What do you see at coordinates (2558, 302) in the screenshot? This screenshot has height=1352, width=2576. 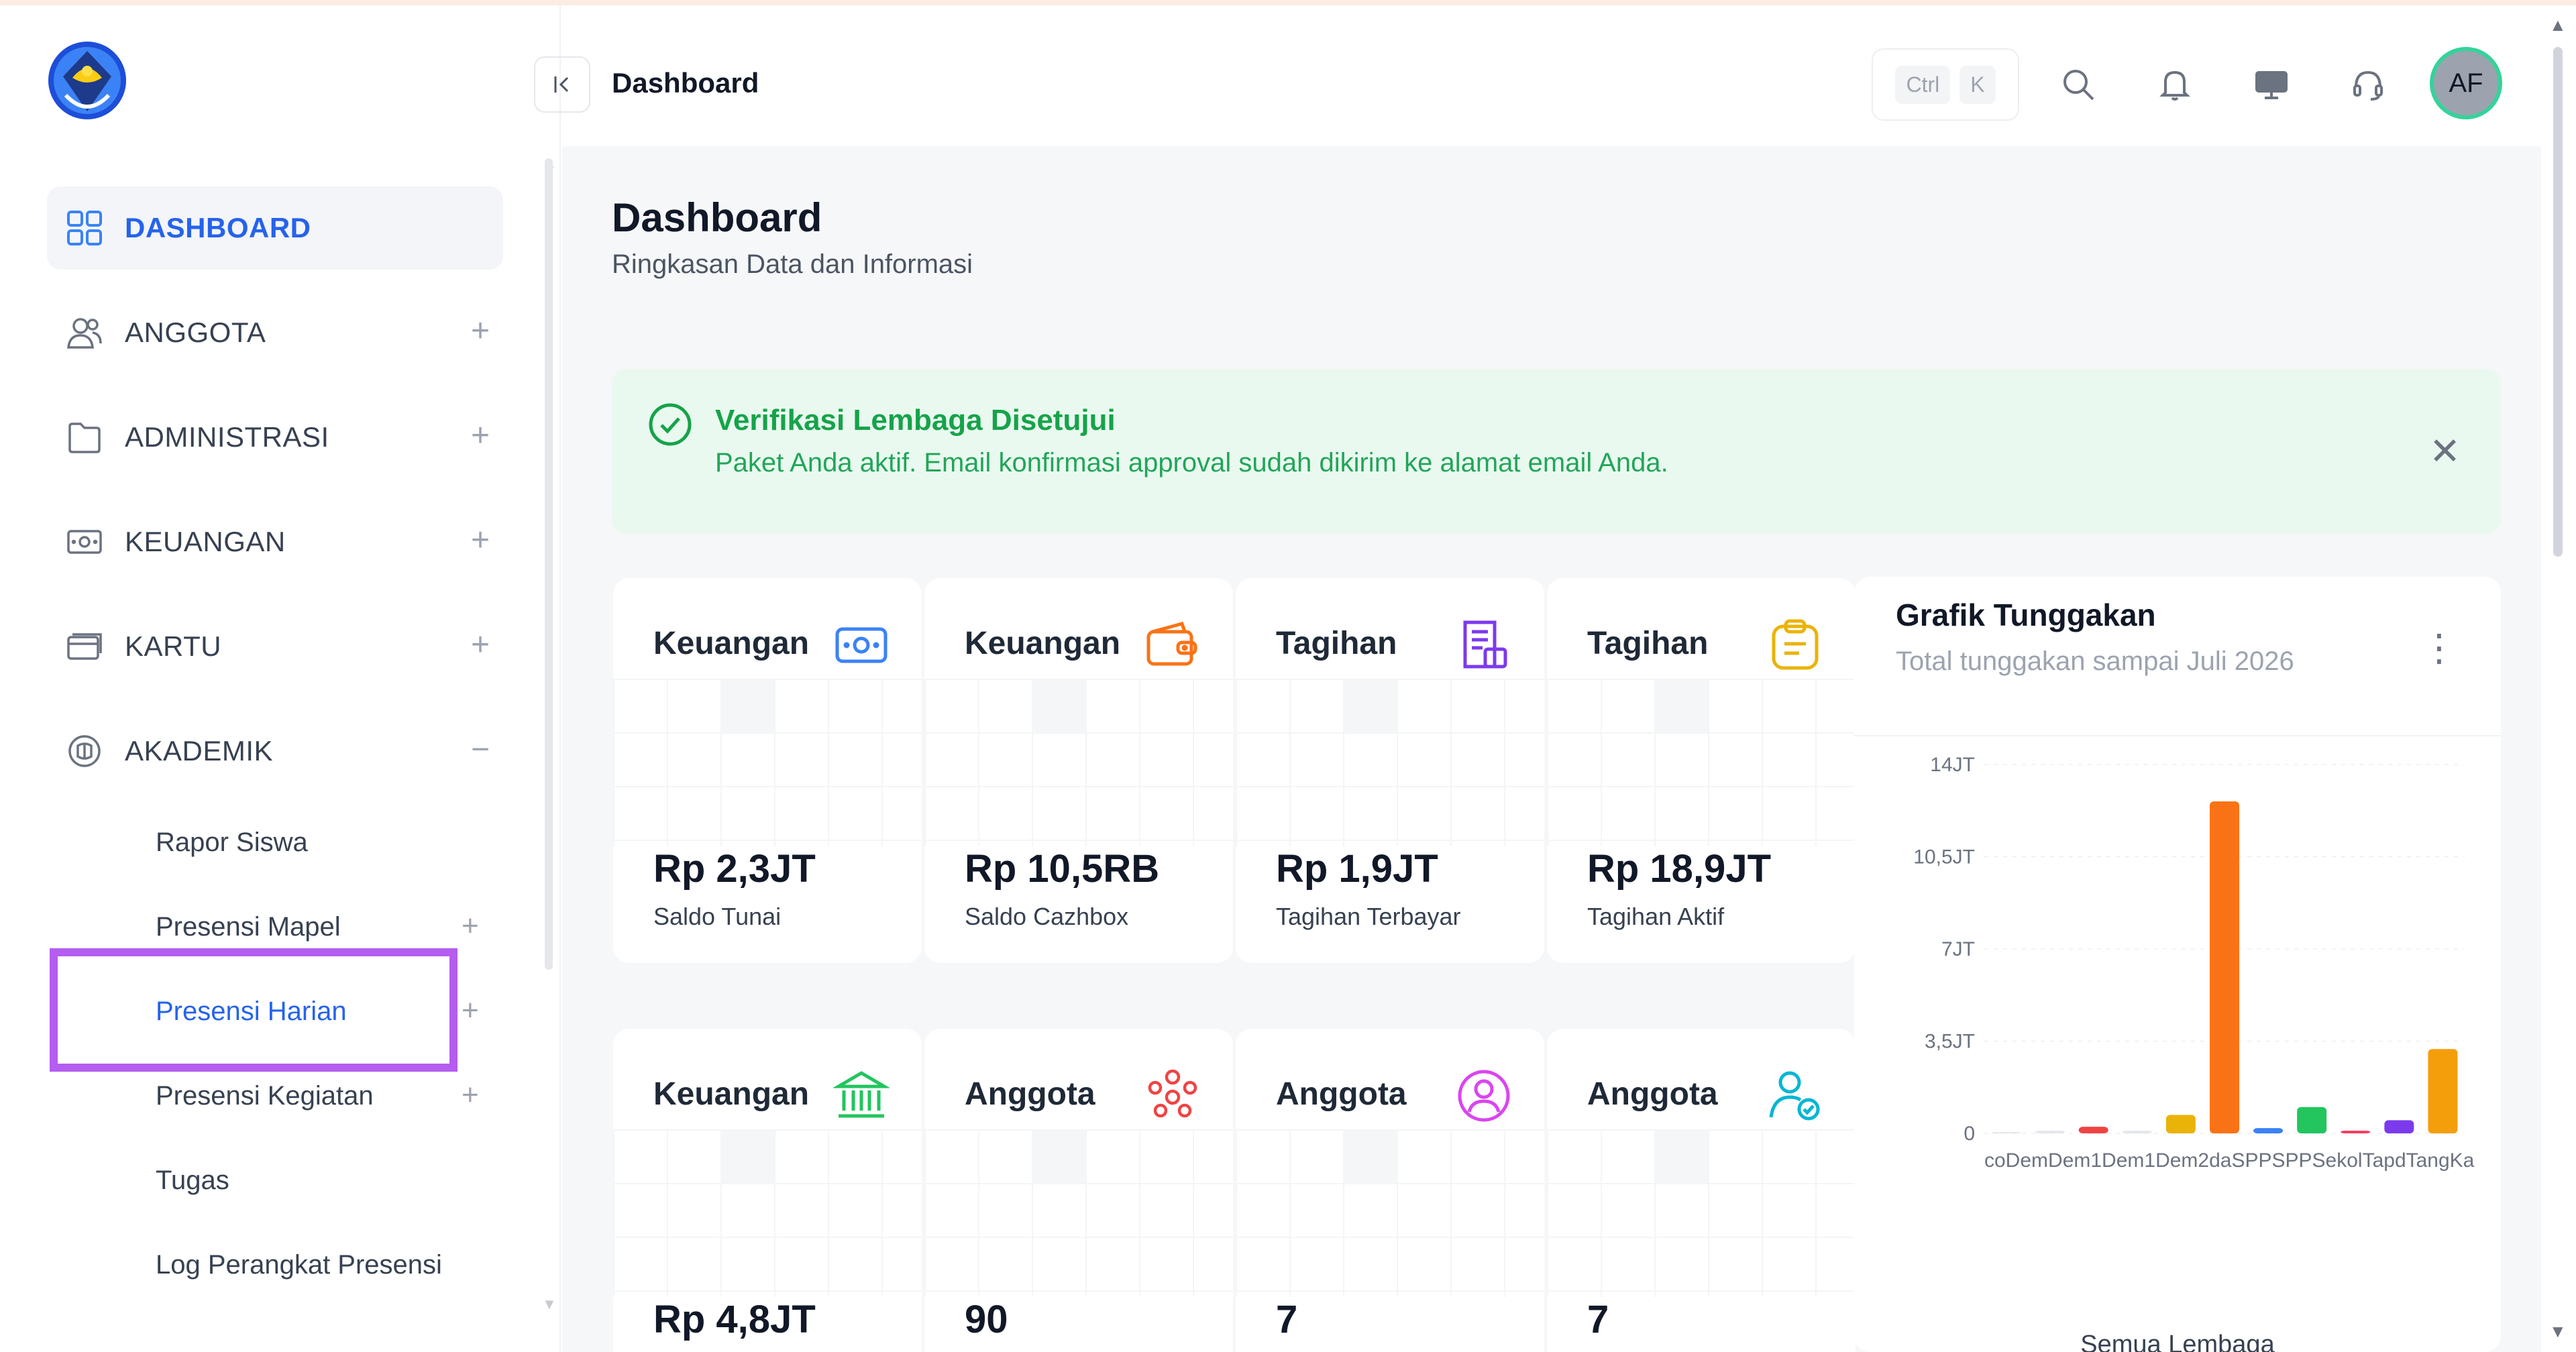 I see `page-scrollbar` at bounding box center [2558, 302].